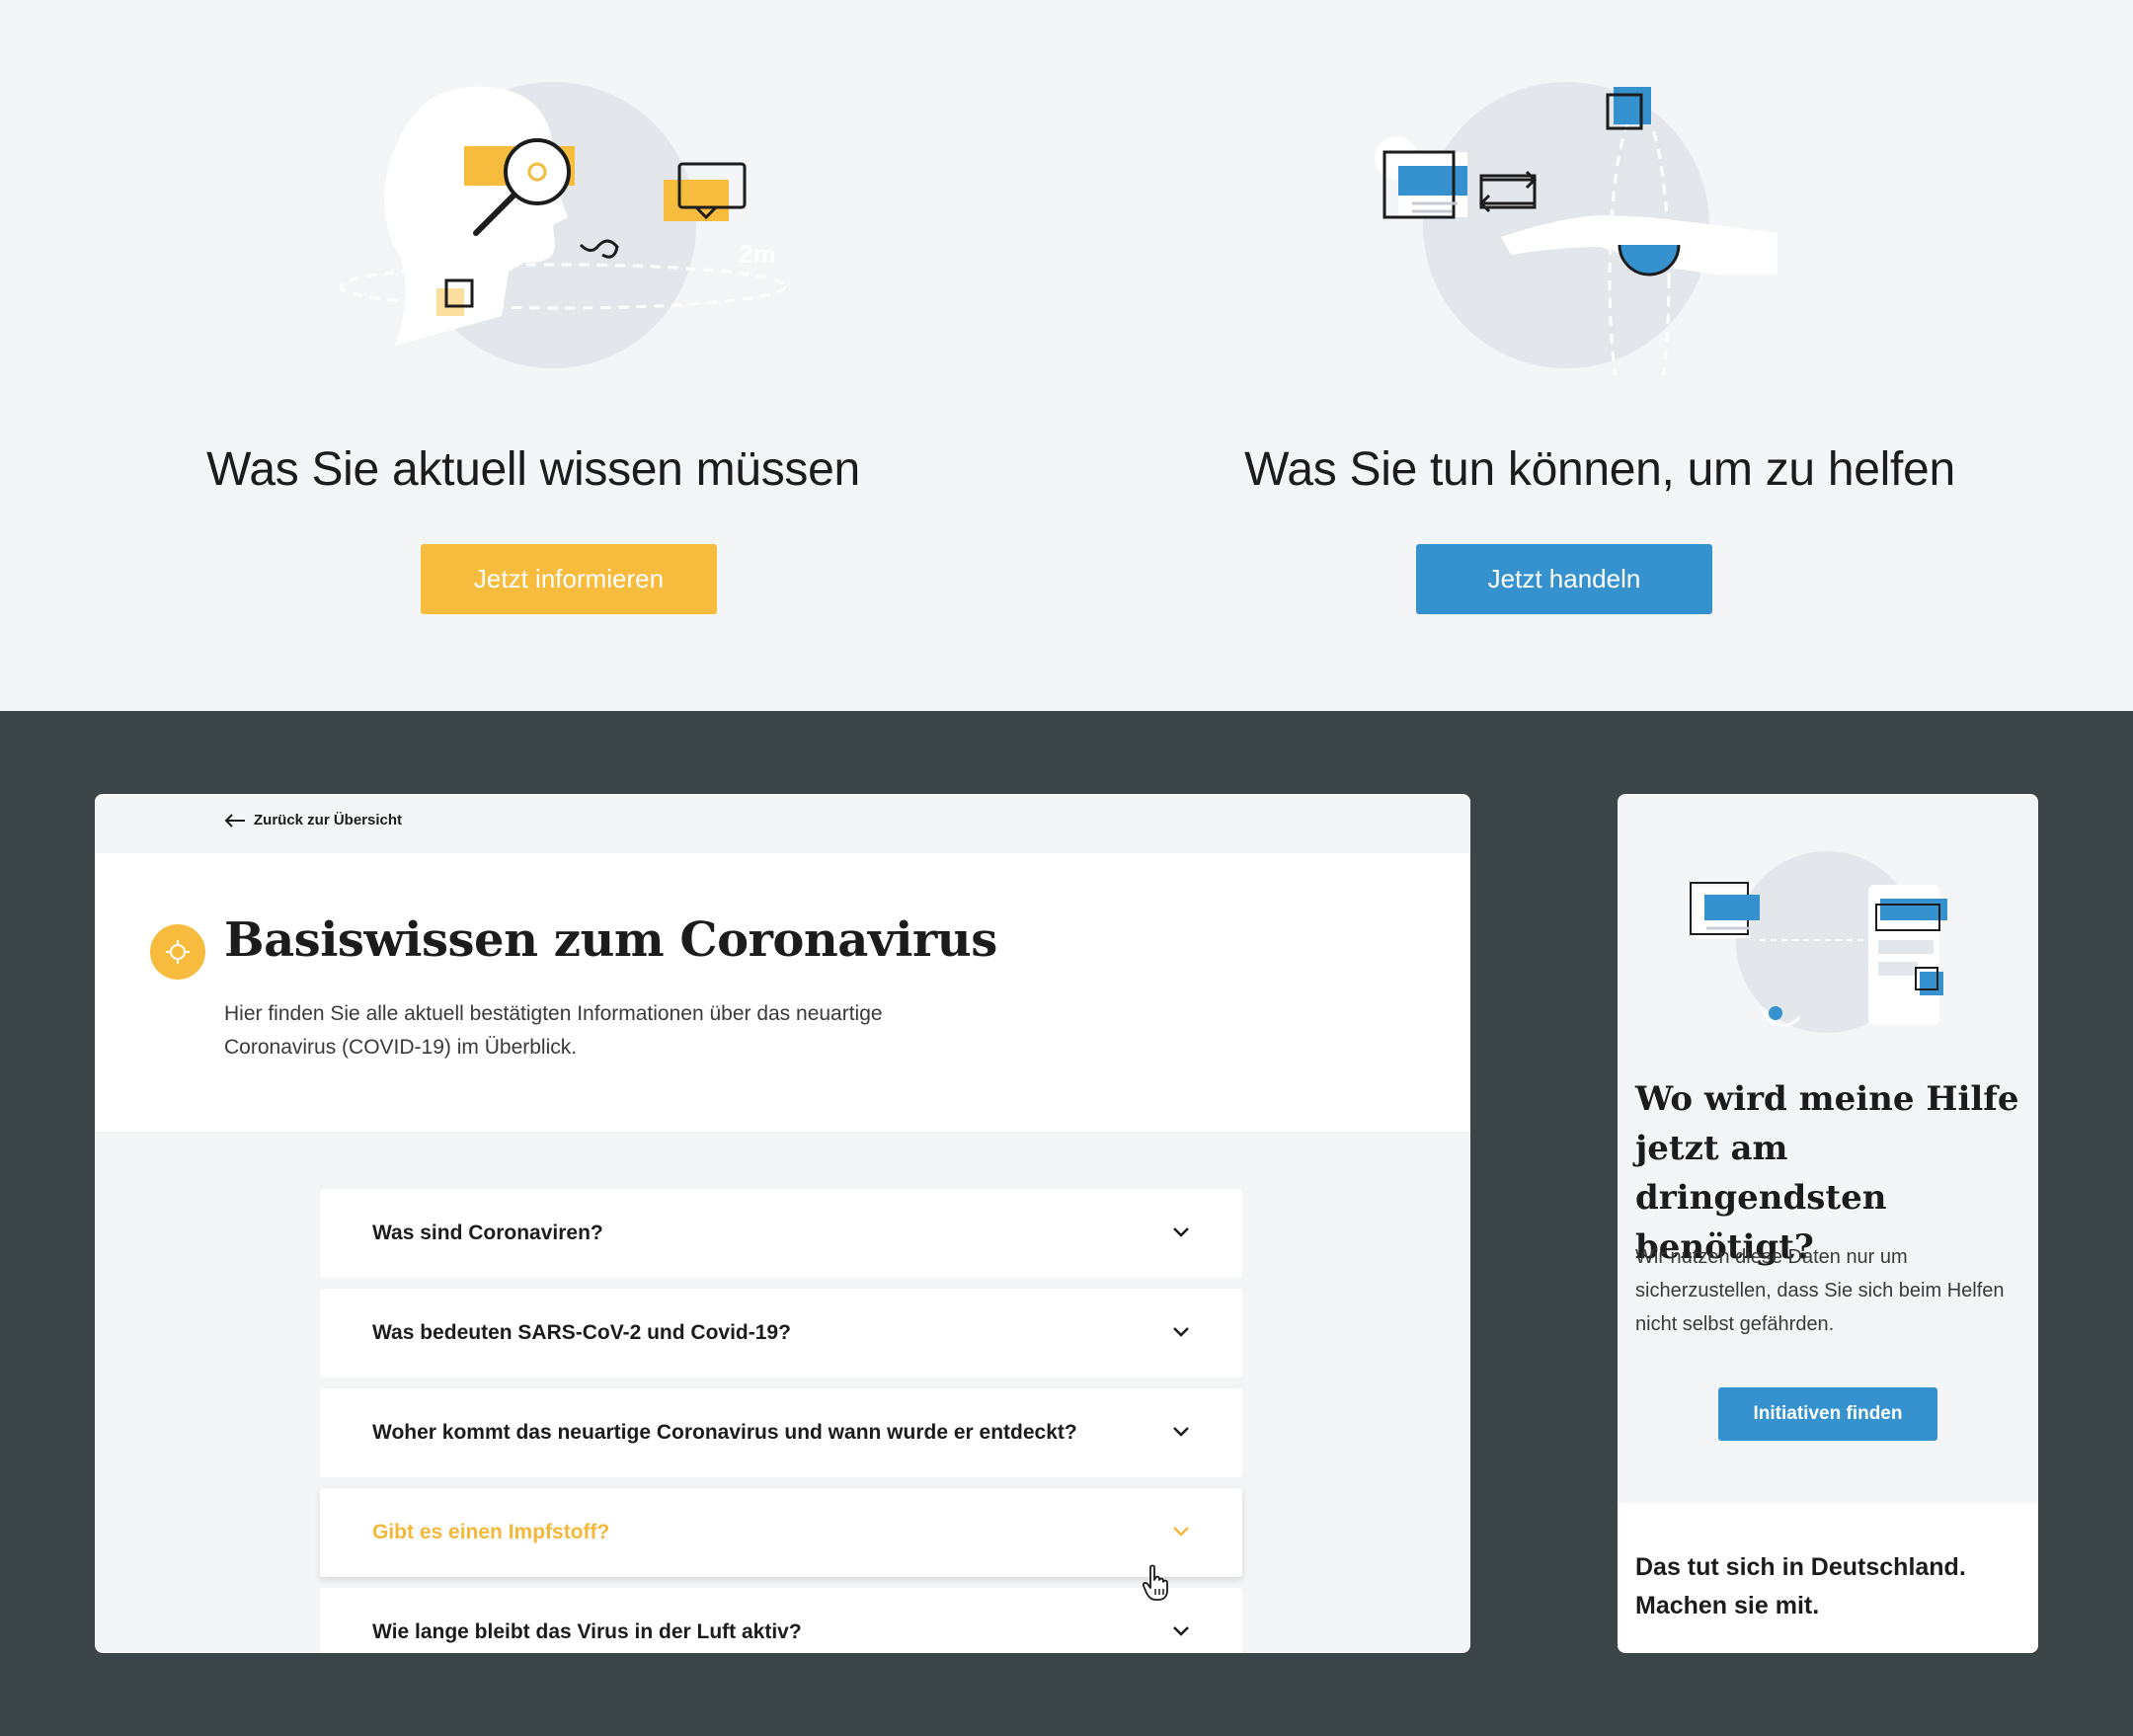 The image size is (2133, 1736). I want to click on faq-item-hovered: Gibt es einen Impfstoff?, so click(781, 1532).